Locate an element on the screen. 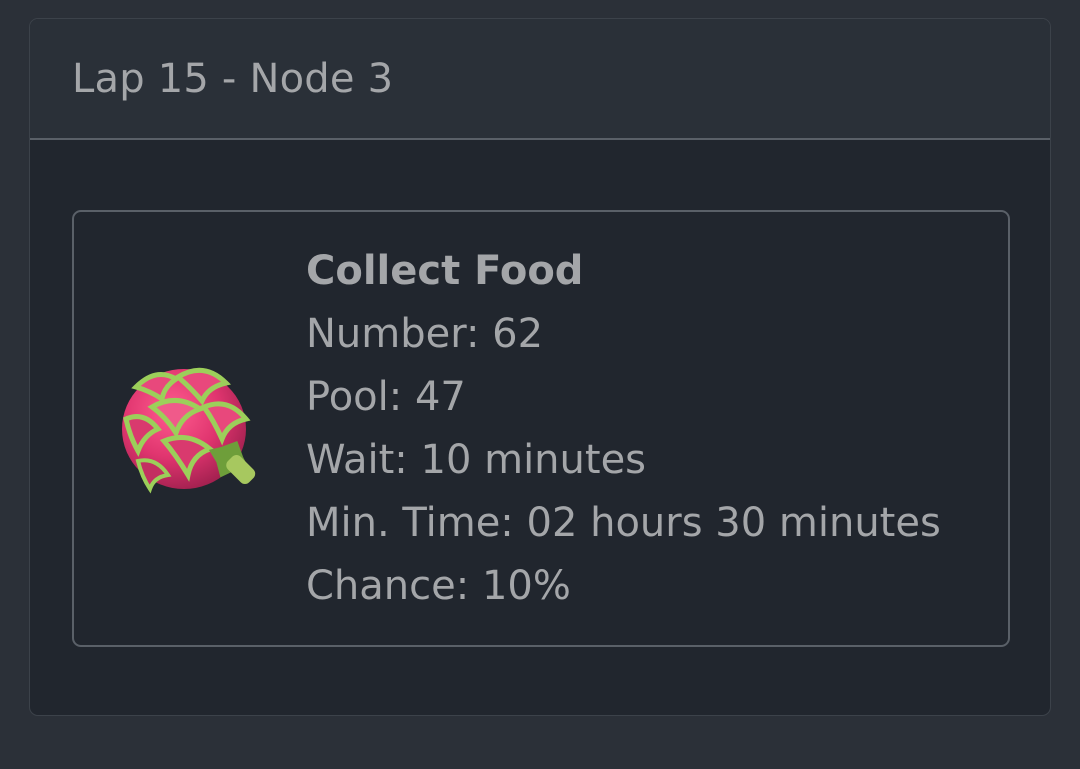 This screenshot has height=769, width=1080. card-title: Lap 15 - Node 3 is located at coordinates (233, 78).